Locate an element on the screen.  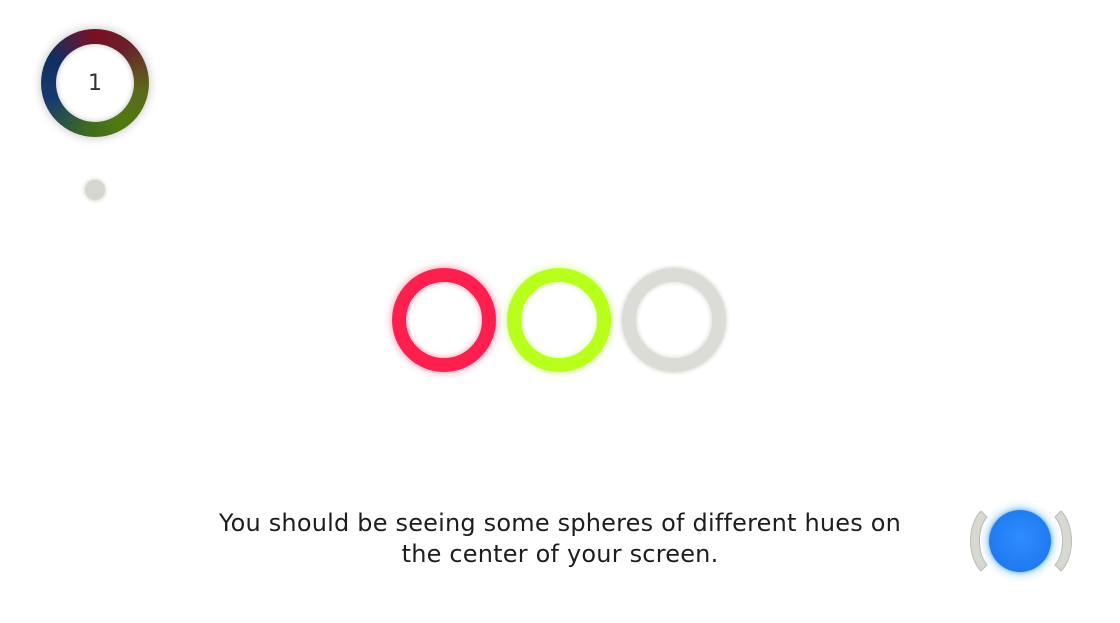
level-badge: 1 is located at coordinates (95, 83).